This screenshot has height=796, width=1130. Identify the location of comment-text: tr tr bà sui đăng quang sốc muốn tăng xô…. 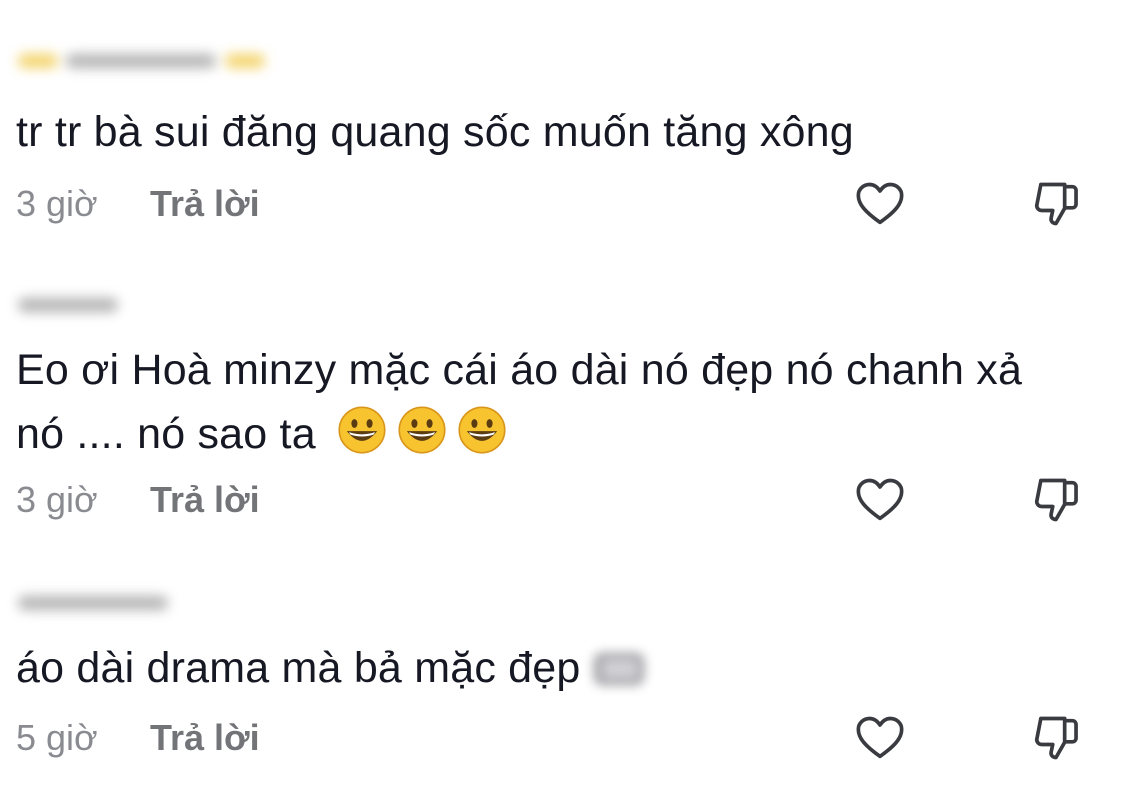
(435, 132).